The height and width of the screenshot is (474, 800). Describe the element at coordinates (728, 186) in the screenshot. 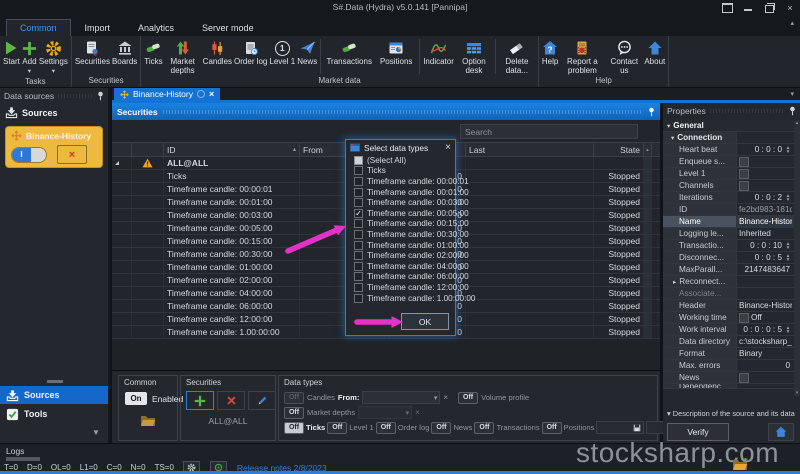

I see `property-row: Channels` at that location.